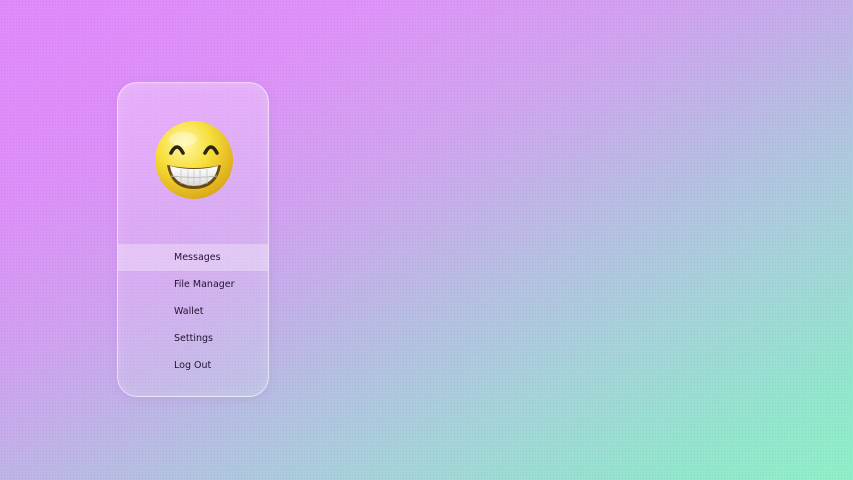 The height and width of the screenshot is (480, 853). Describe the element at coordinates (193, 365) in the screenshot. I see `menu-item-log-out: Log Out` at that location.